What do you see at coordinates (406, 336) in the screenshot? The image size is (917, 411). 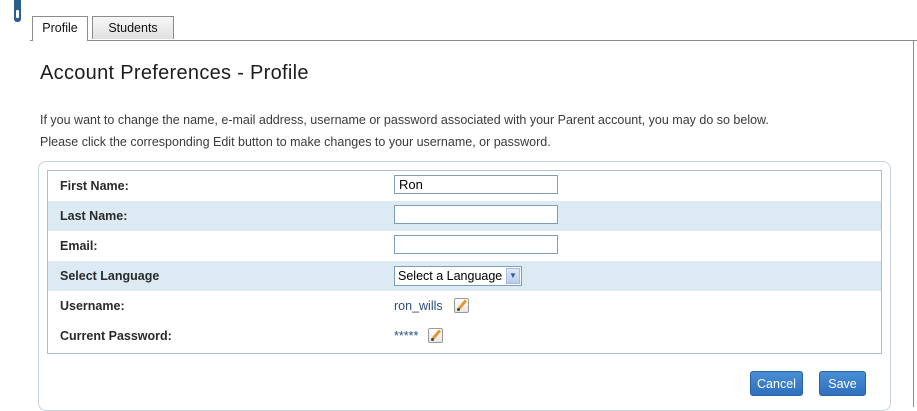 I see `password-value: *****` at bounding box center [406, 336].